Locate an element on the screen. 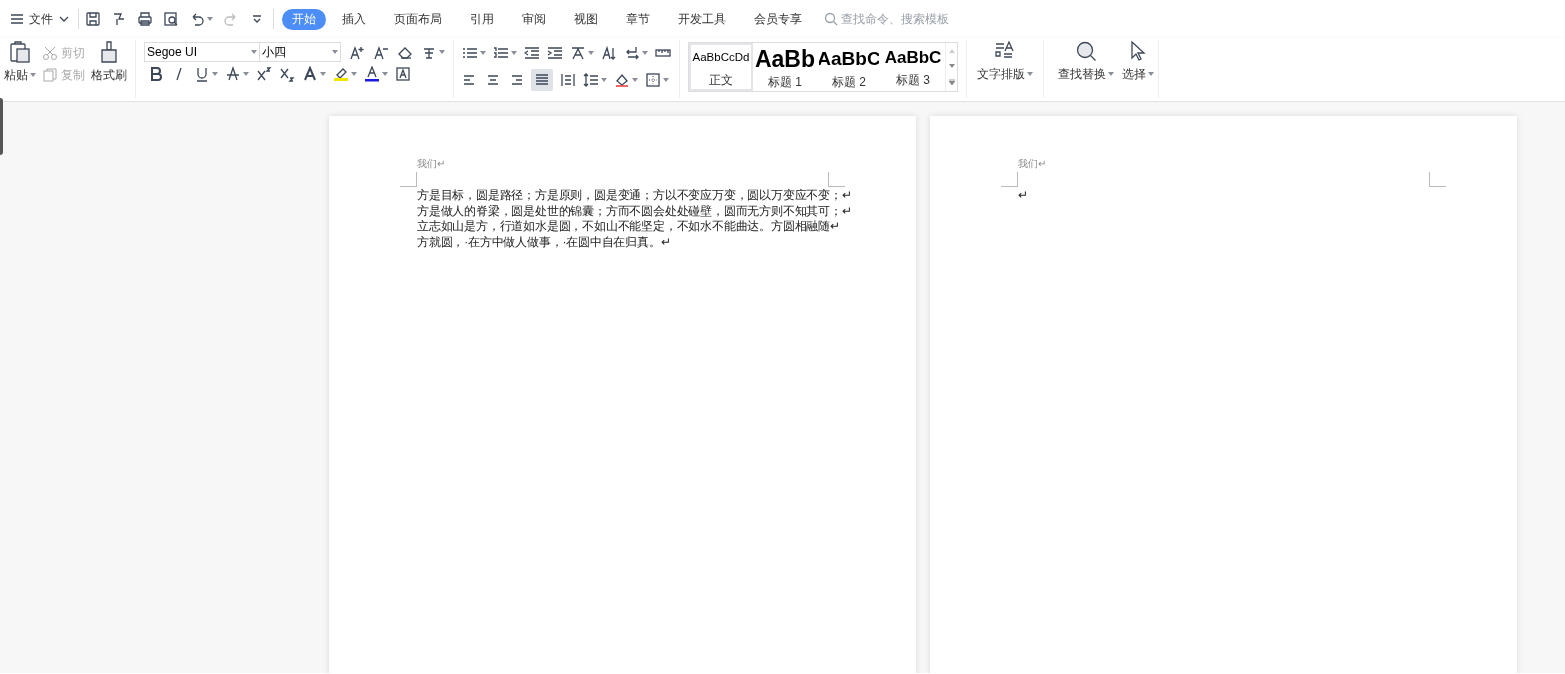 Image resolution: width=1565 pixels, height=674 pixels. ribbon-tab: 审阅 is located at coordinates (534, 19).